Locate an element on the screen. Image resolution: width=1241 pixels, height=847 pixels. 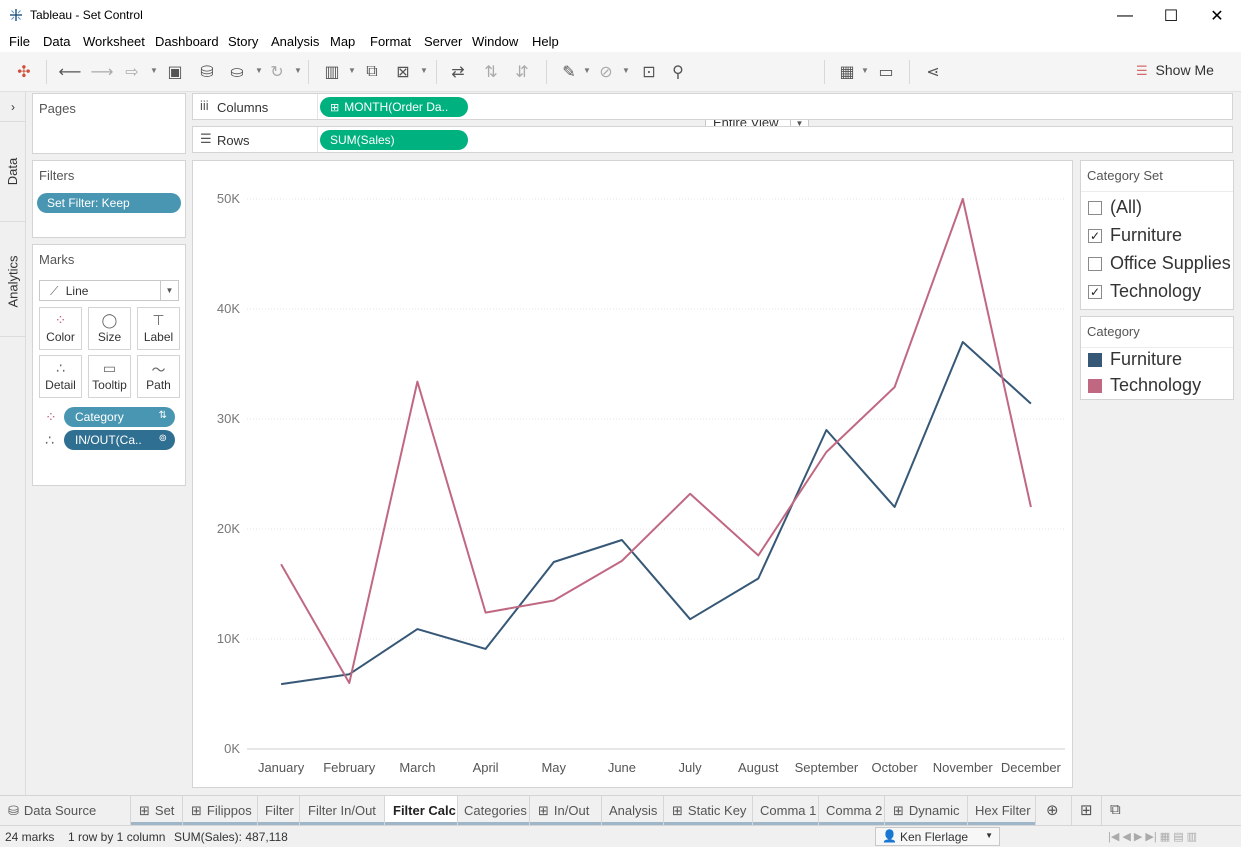
tab-analytics: Analytics is located at coordinates (13, 282).